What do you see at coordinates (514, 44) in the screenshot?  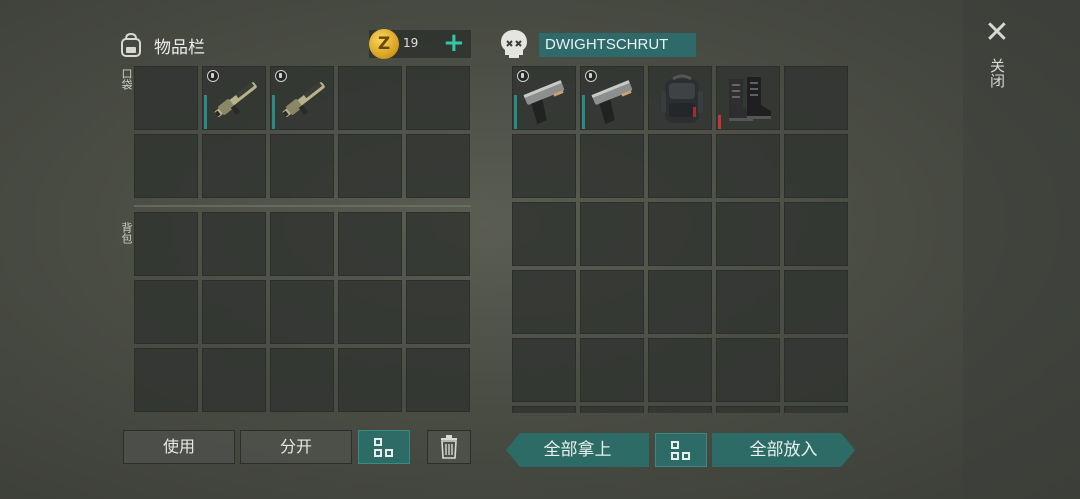 I see `skull-icon` at bounding box center [514, 44].